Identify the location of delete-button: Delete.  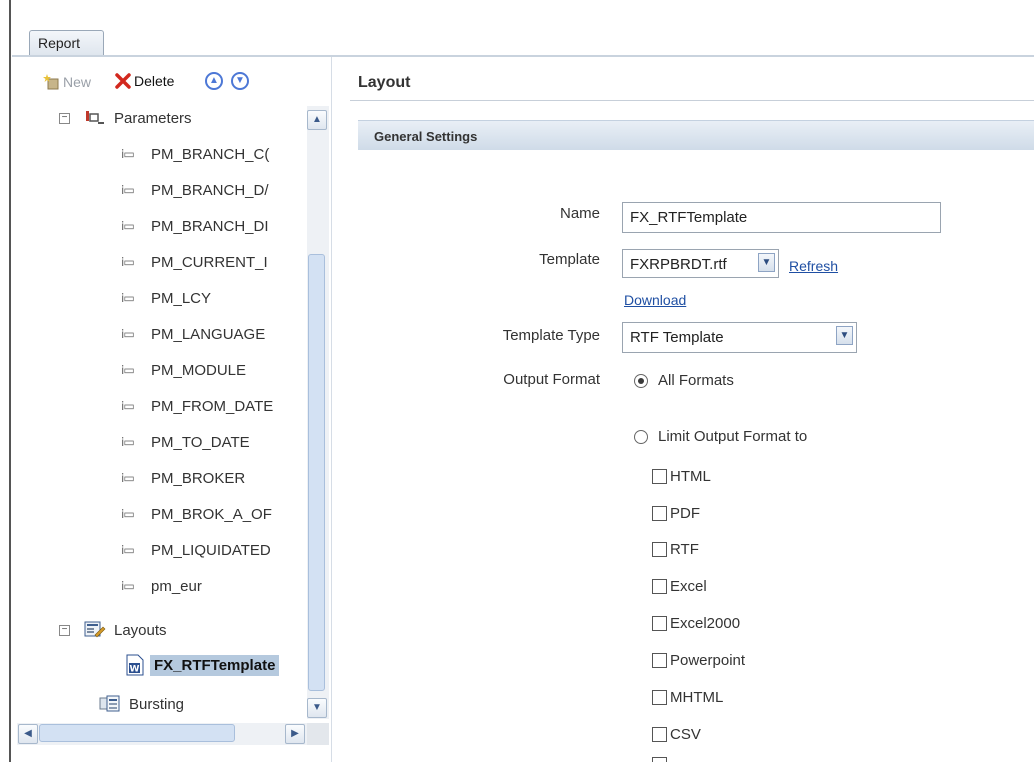
(144, 81).